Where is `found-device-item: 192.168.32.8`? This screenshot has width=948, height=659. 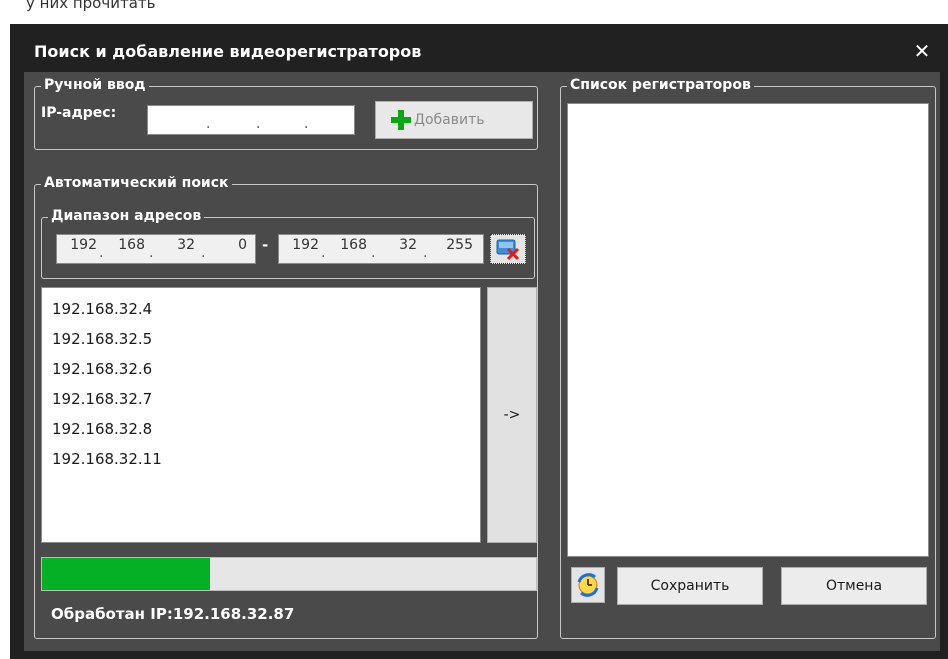
found-device-item: 192.168.32.8 is located at coordinates (261, 429).